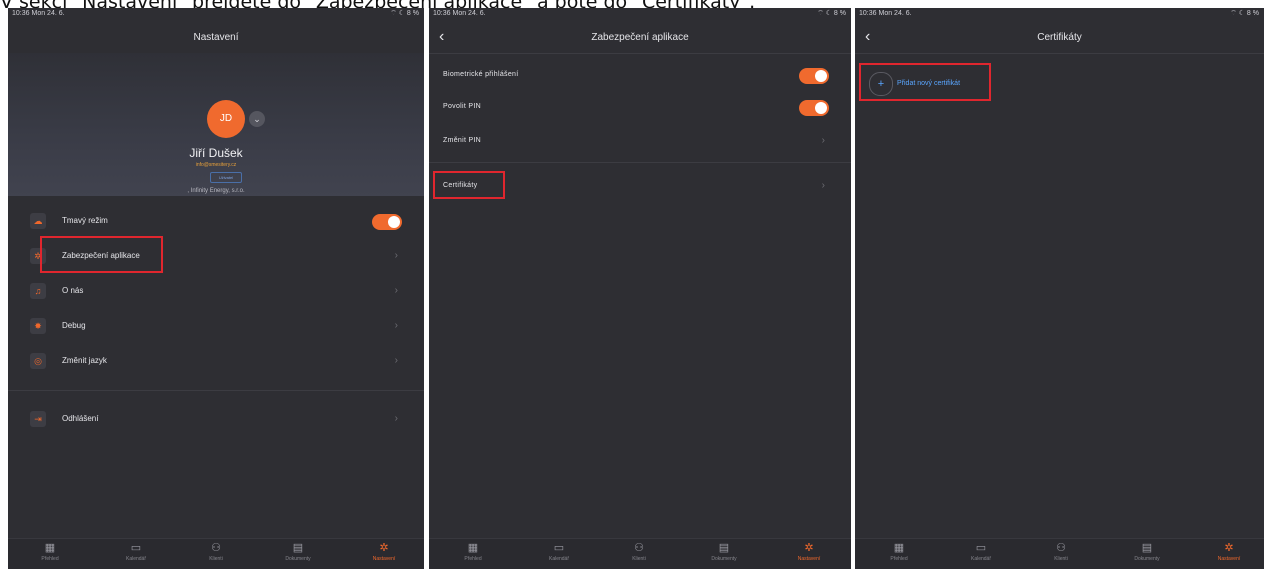 The image size is (1264, 569). I want to click on settings-item-label: Tmavý režim, so click(85, 220).